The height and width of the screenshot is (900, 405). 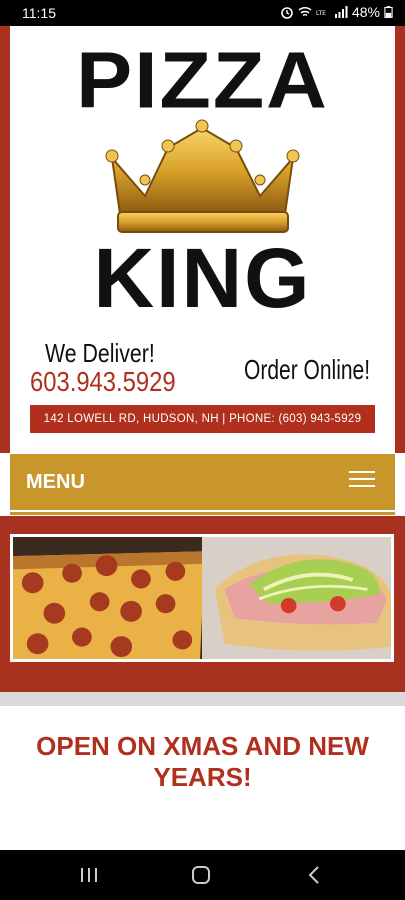 I want to click on volte-icon: LTE, so click(x=321, y=13).